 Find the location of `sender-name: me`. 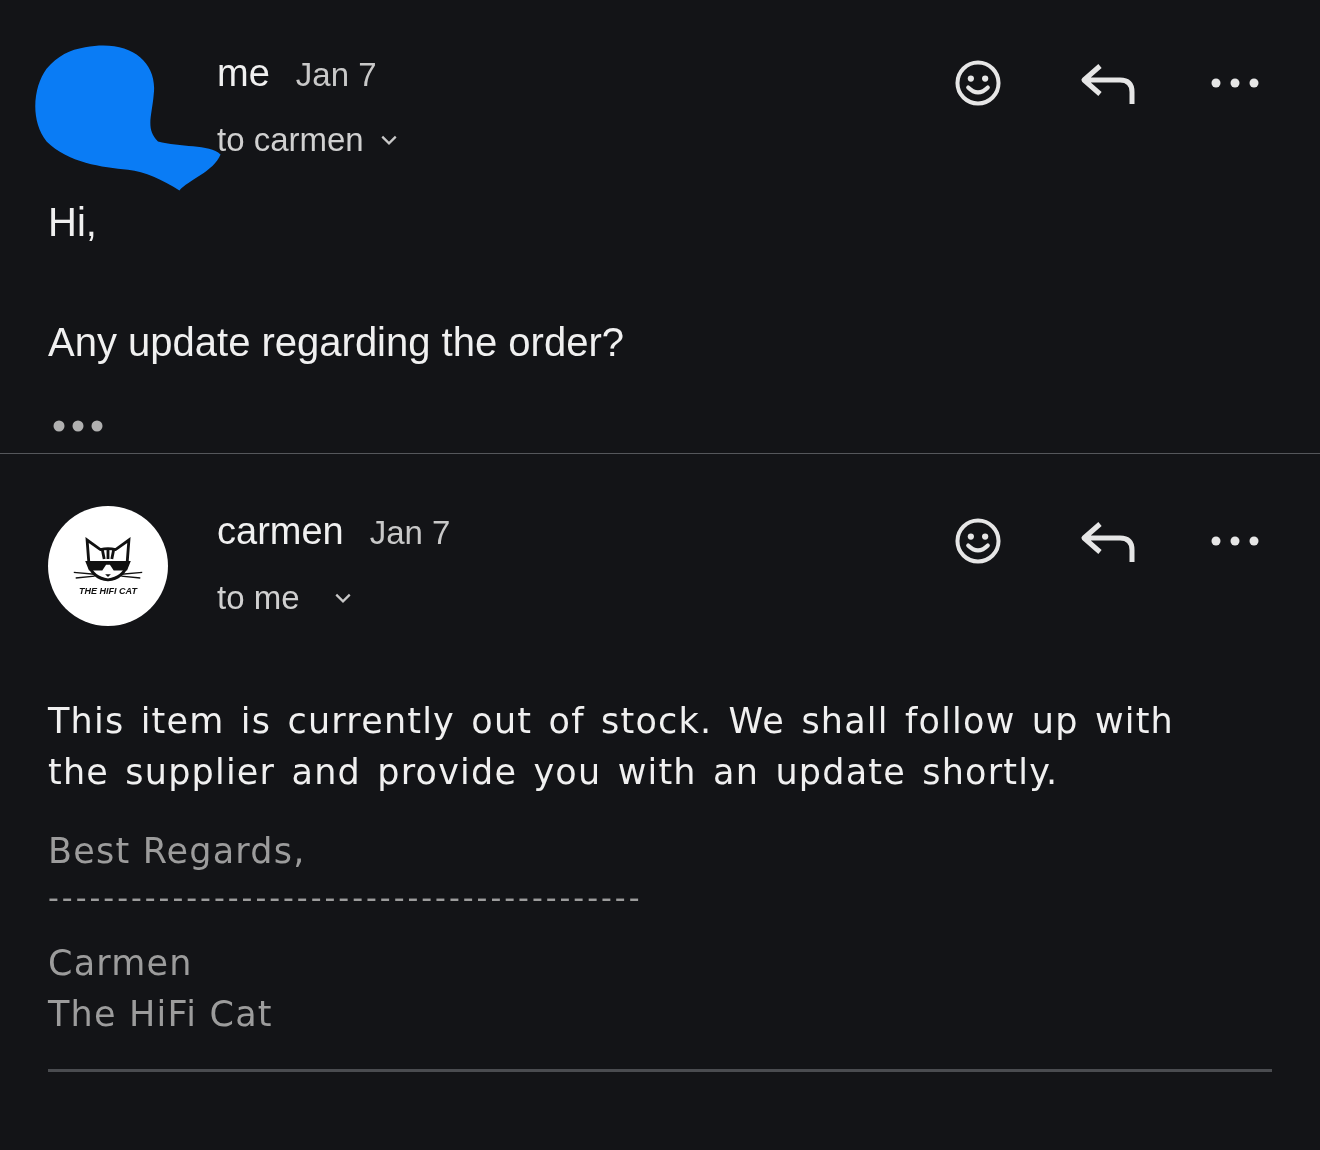

sender-name: me is located at coordinates (243, 73).